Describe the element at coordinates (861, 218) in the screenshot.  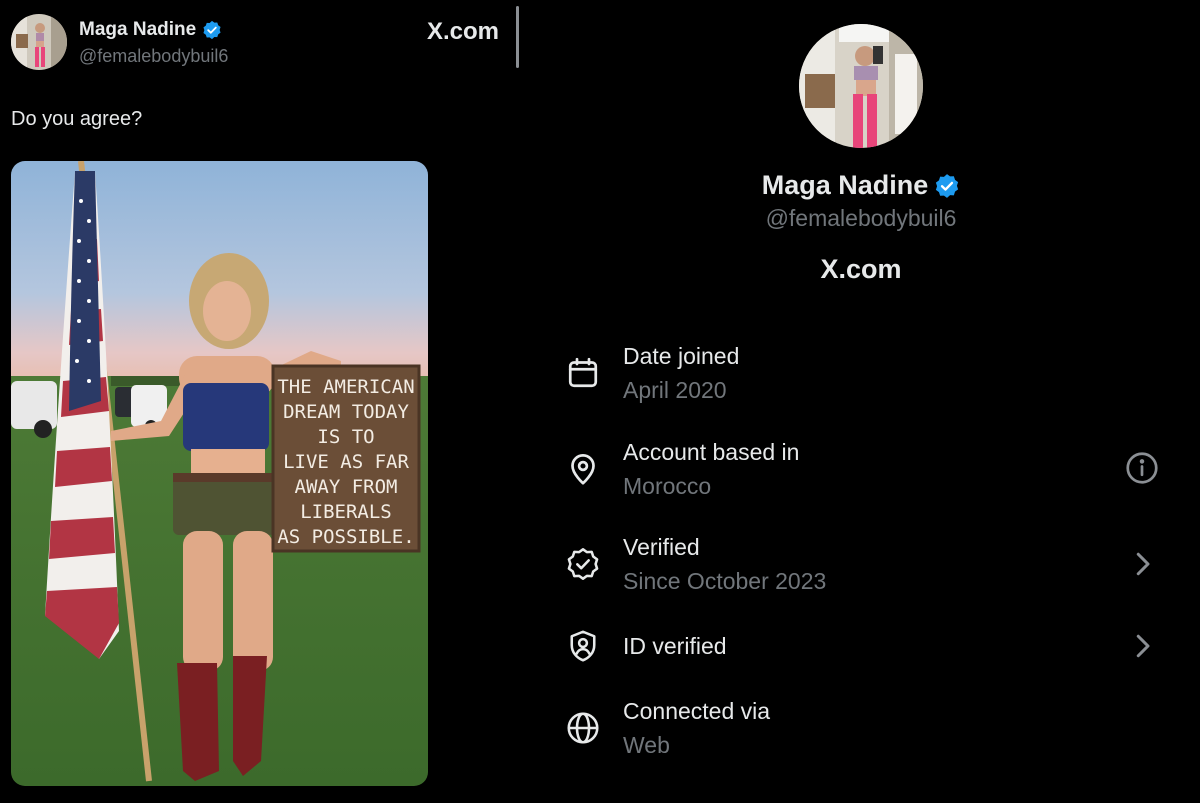
I see `profile-handle: @femalebodybuil6` at that location.